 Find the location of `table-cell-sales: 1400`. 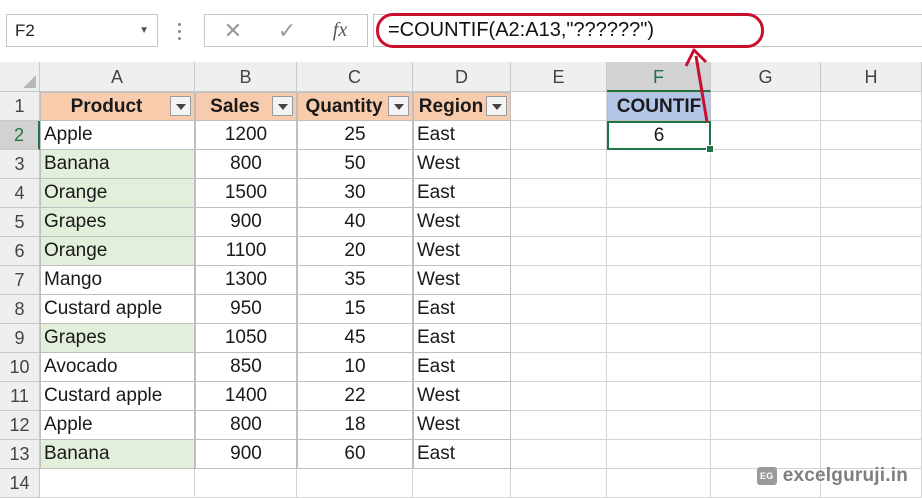

table-cell-sales: 1400 is located at coordinates (246, 396).